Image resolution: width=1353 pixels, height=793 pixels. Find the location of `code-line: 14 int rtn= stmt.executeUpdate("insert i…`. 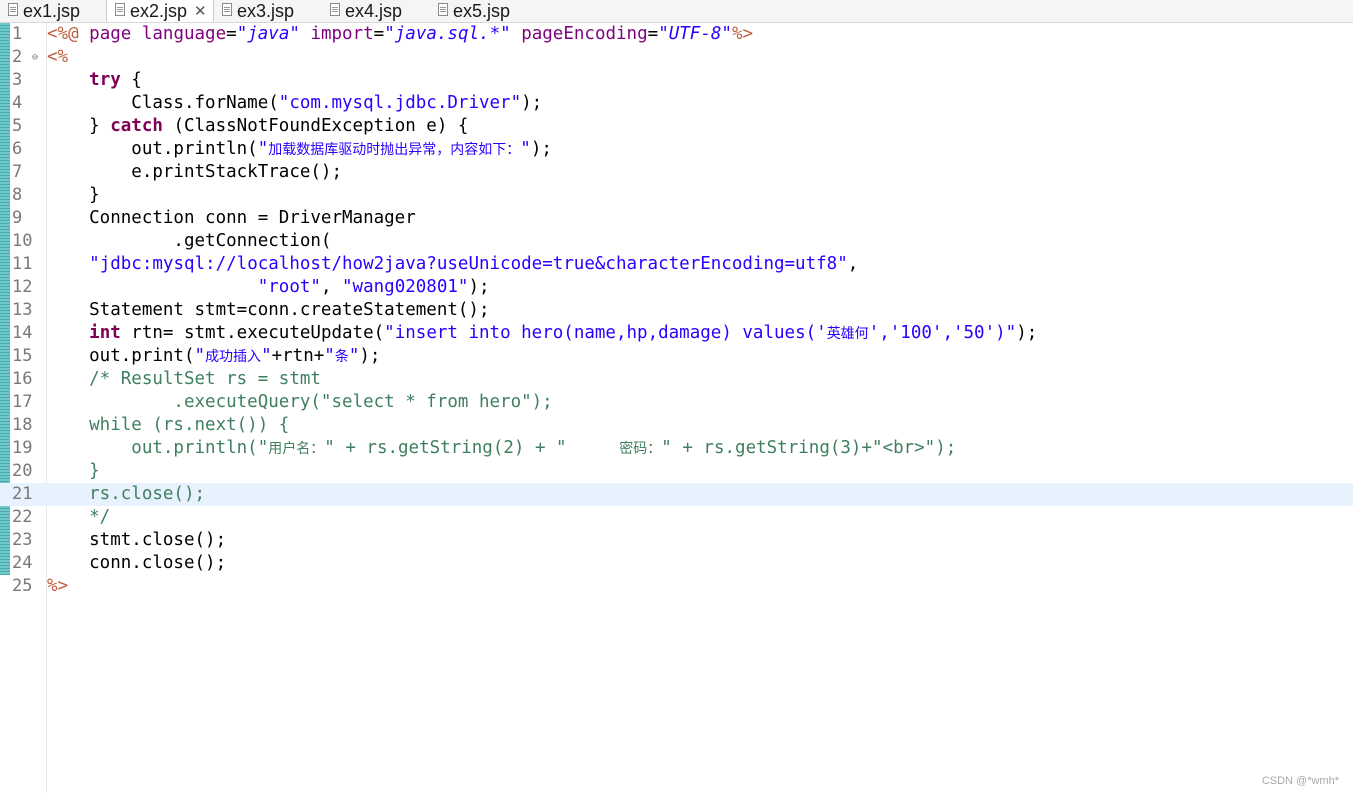

code-line: 14 int rtn= stmt.executeUpdate("insert i… is located at coordinates (676, 333).